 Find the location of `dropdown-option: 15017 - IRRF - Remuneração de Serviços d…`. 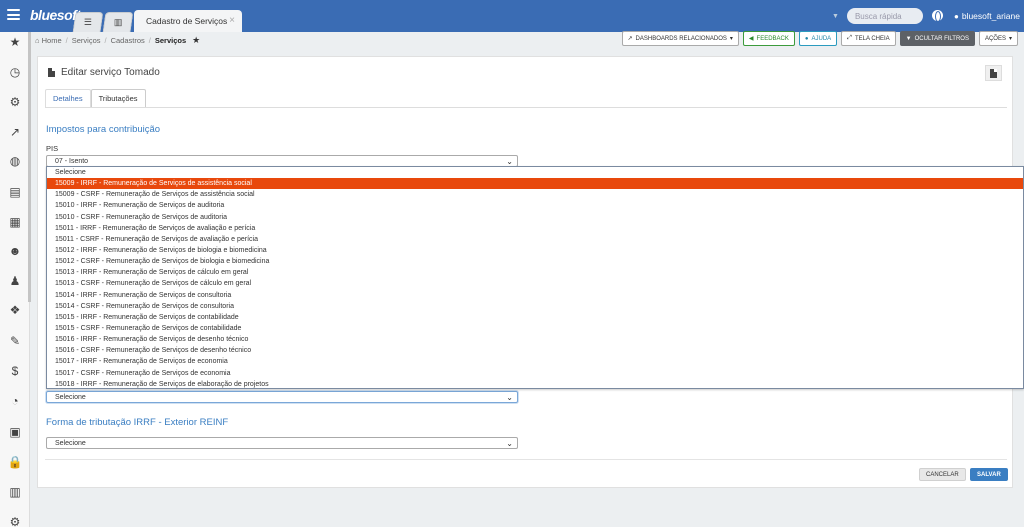

dropdown-option: 15017 - IRRF - Remuneração de Serviços d… is located at coordinates (535, 361).